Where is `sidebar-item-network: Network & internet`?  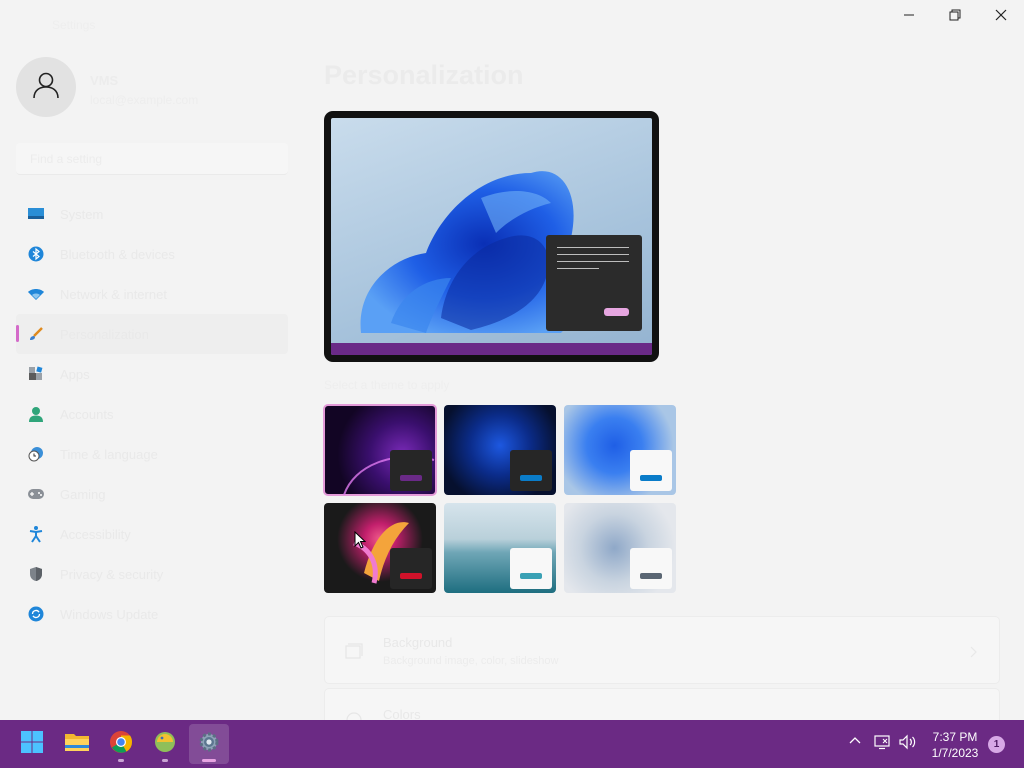 sidebar-item-network: Network & internet is located at coordinates (152, 294).